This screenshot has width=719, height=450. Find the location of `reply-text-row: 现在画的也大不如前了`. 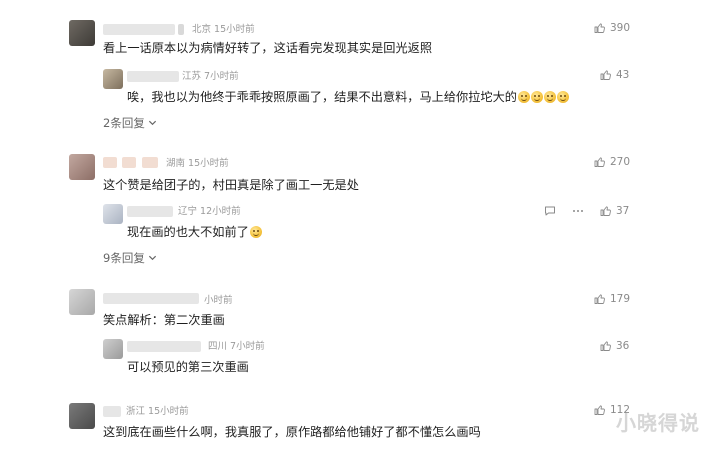

reply-text-row: 现在画的也大不如前了 is located at coordinates (194, 232).